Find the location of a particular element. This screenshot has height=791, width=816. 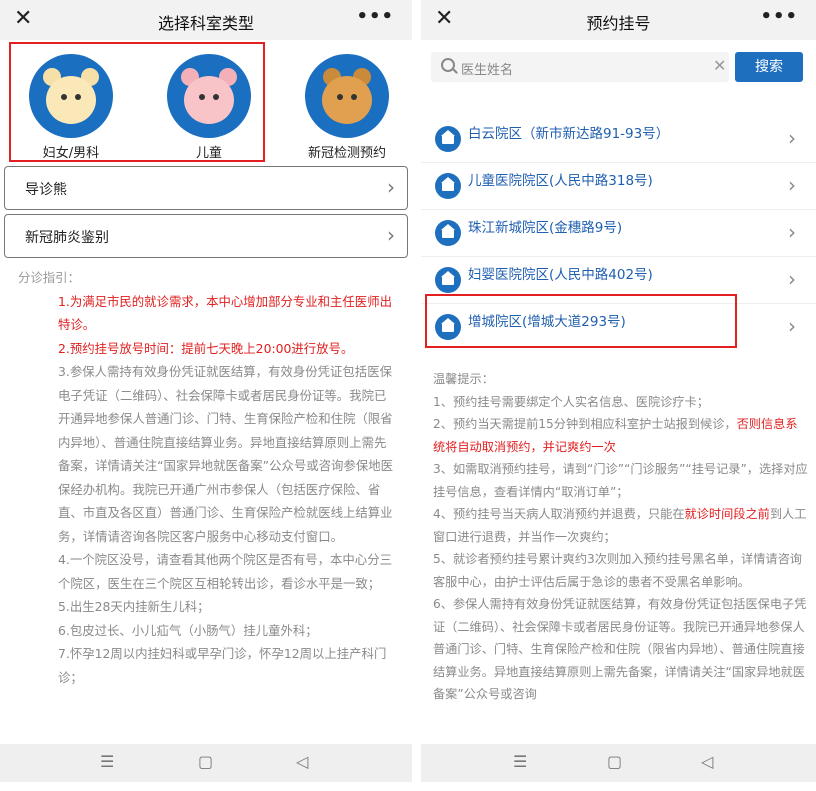

guide-title: 分诊指引： is located at coordinates (49, 277).